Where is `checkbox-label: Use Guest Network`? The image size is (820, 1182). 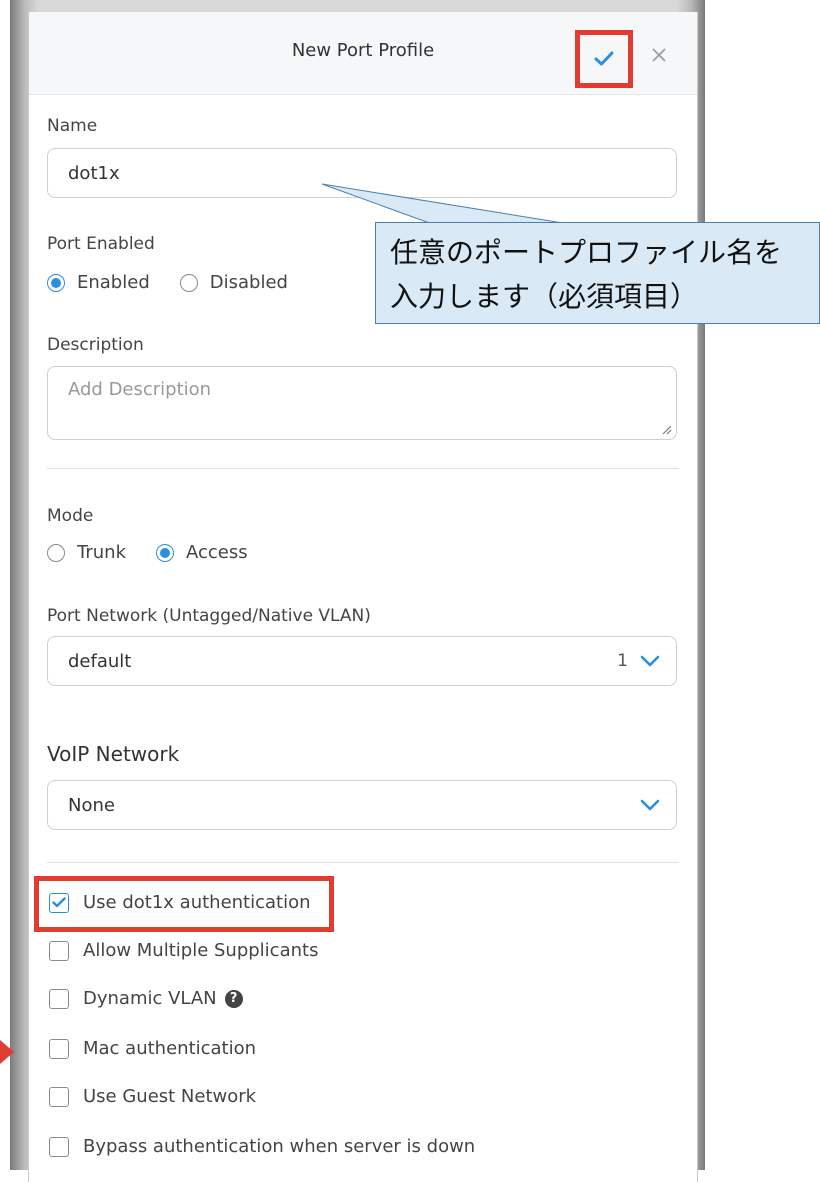 checkbox-label: Use Guest Network is located at coordinates (170, 1096).